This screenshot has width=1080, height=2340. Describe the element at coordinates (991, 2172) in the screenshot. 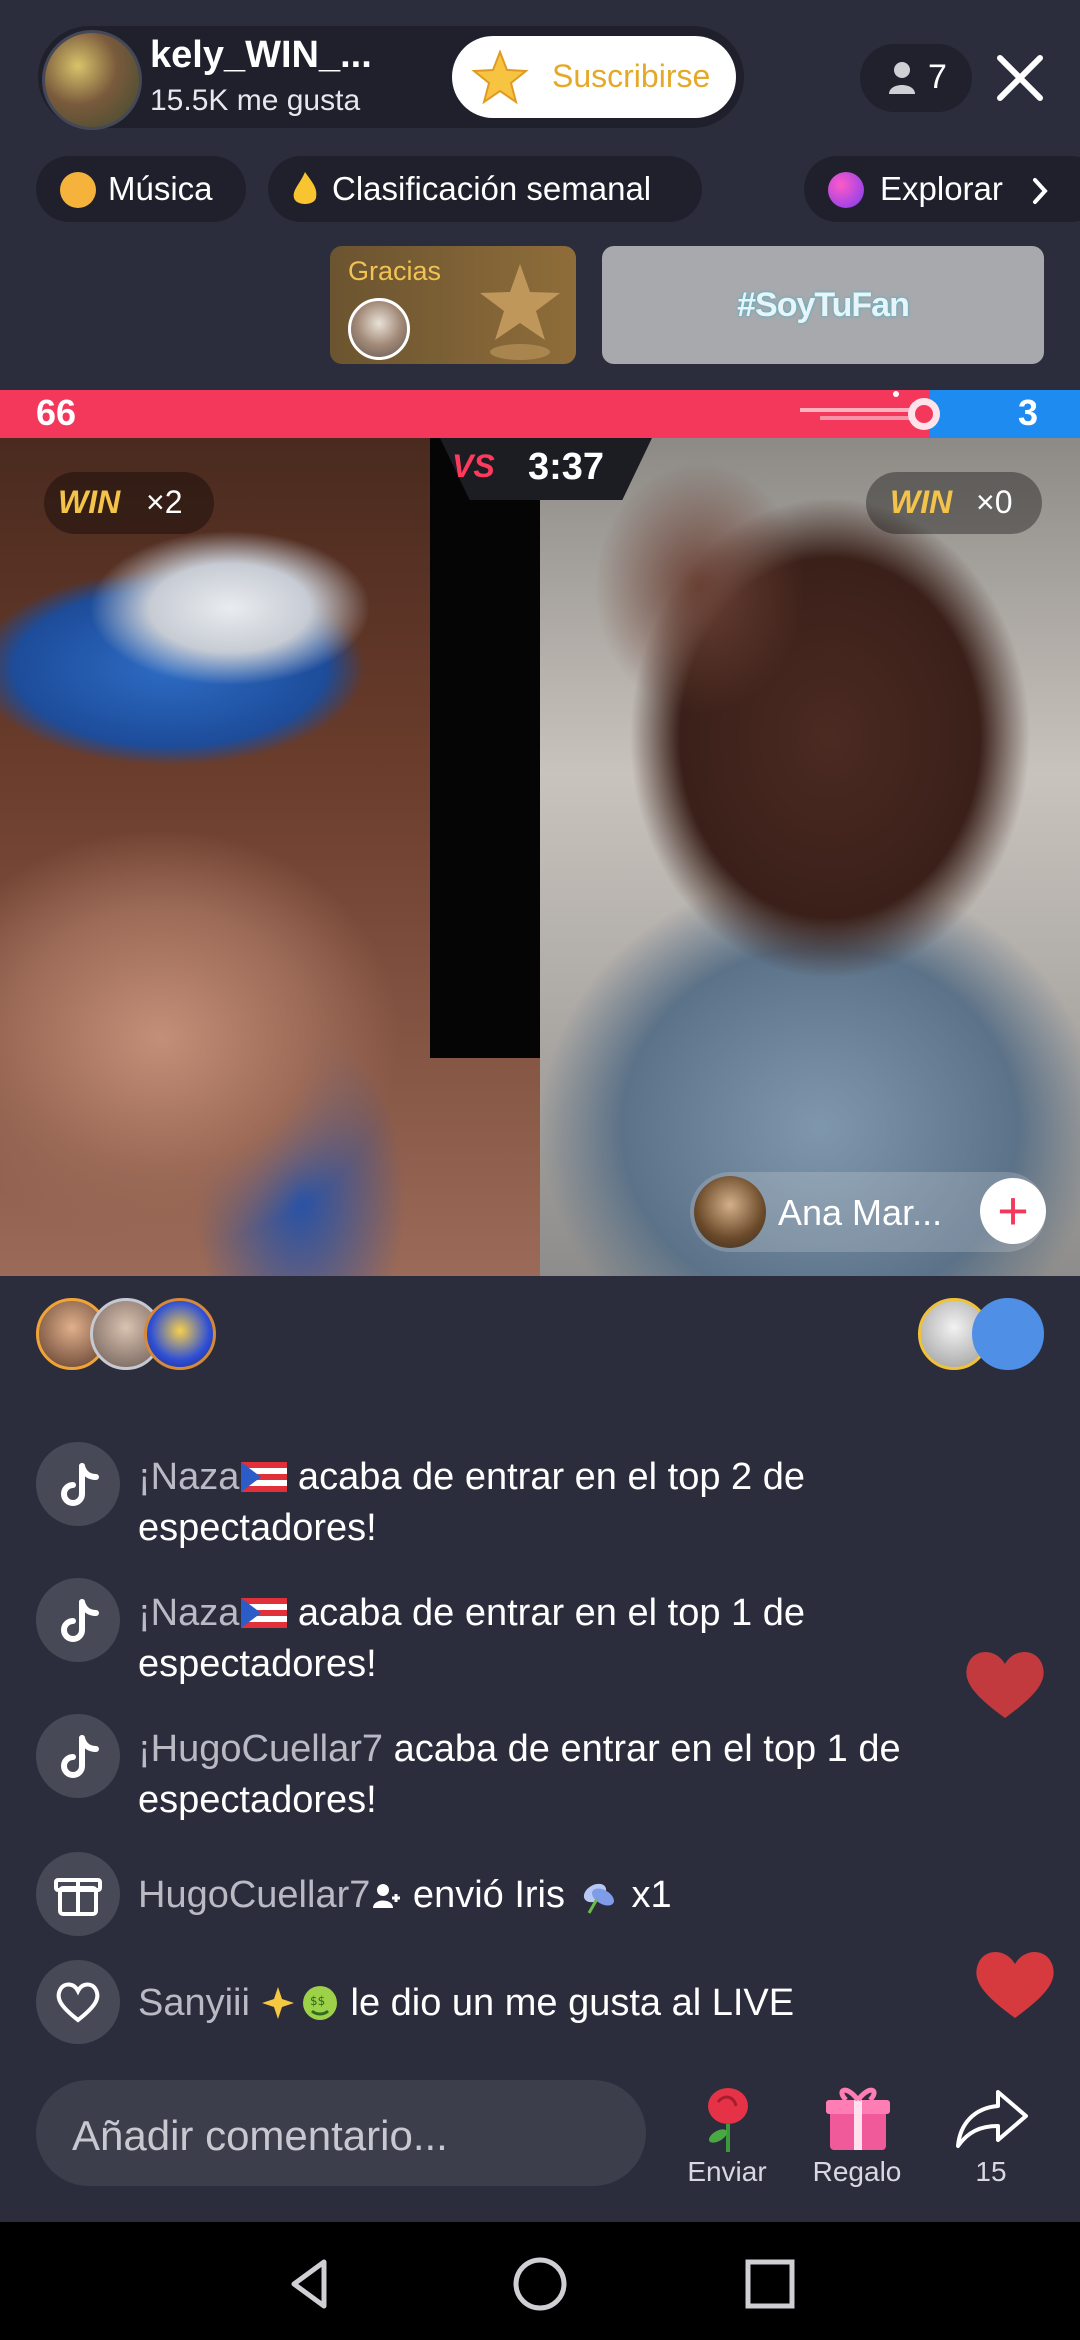

I see `share-count: 15` at that location.